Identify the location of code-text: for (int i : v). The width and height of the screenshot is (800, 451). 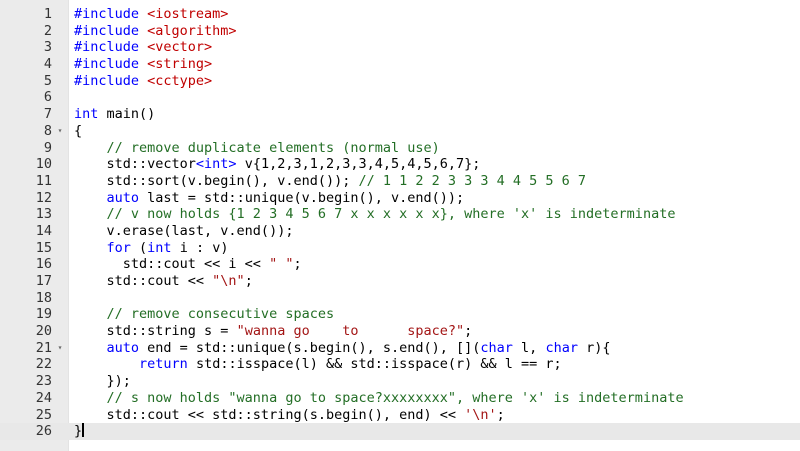
(151, 248).